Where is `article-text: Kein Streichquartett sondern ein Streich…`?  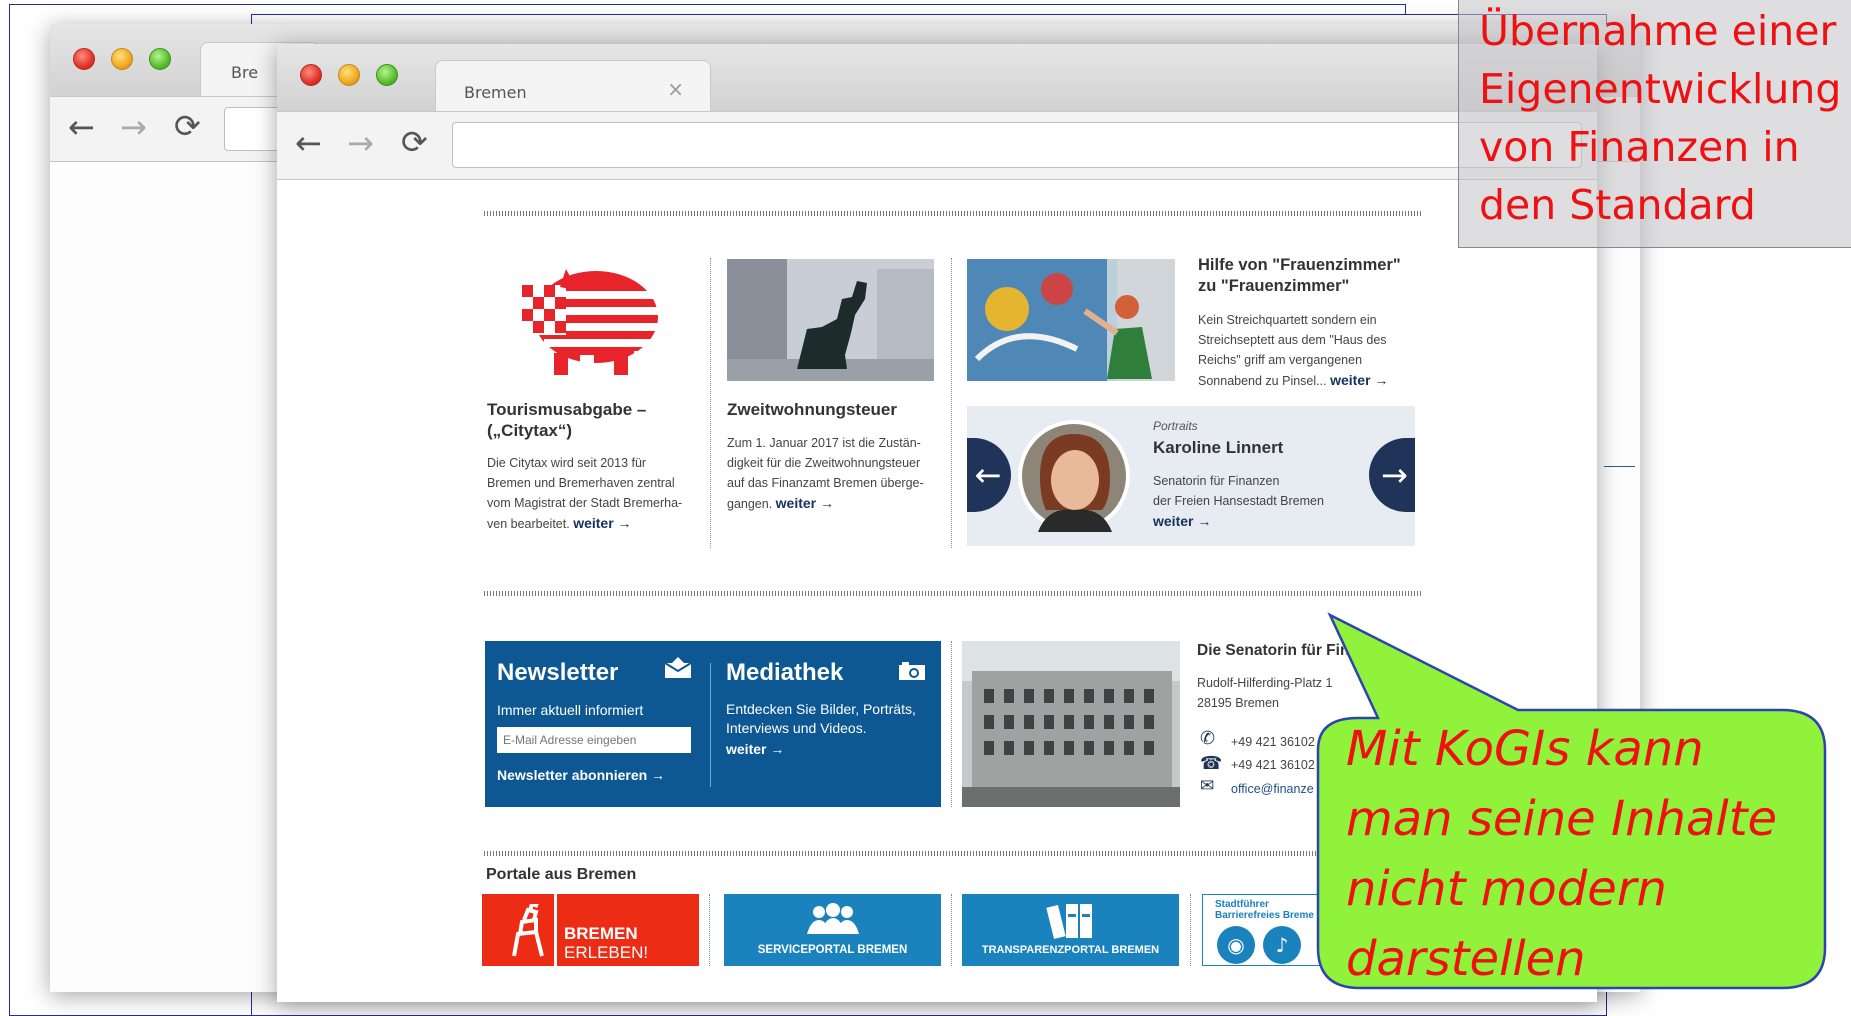 article-text: Kein Streichquartett sondern ein Streich… is located at coordinates (1303, 350).